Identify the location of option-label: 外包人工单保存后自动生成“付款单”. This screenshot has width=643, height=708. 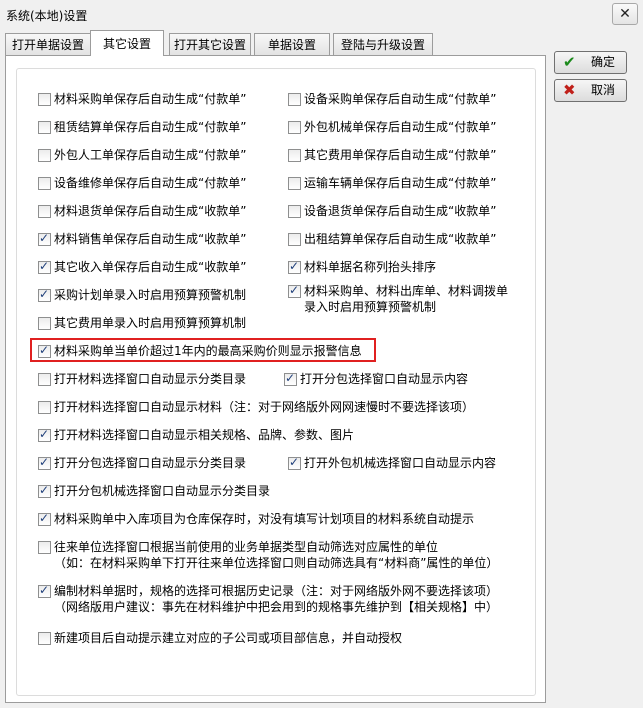
(150, 155).